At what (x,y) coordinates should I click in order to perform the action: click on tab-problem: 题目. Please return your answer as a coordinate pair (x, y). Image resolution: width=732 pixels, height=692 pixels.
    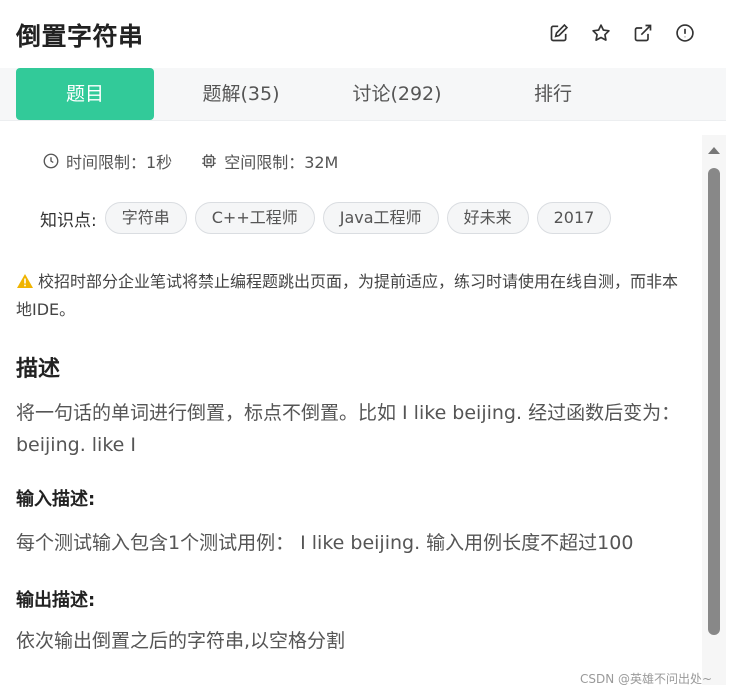
    Looking at the image, I should click on (85, 94).